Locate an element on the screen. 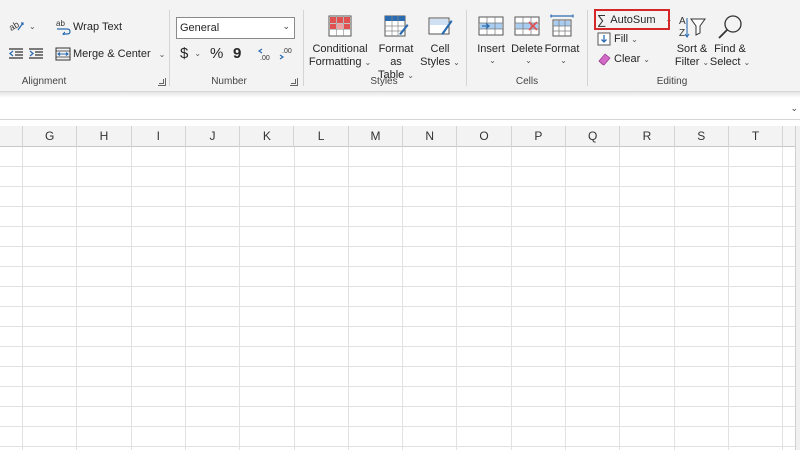  merge-center-button: Merge & Center ⌄ is located at coordinates (110, 54).